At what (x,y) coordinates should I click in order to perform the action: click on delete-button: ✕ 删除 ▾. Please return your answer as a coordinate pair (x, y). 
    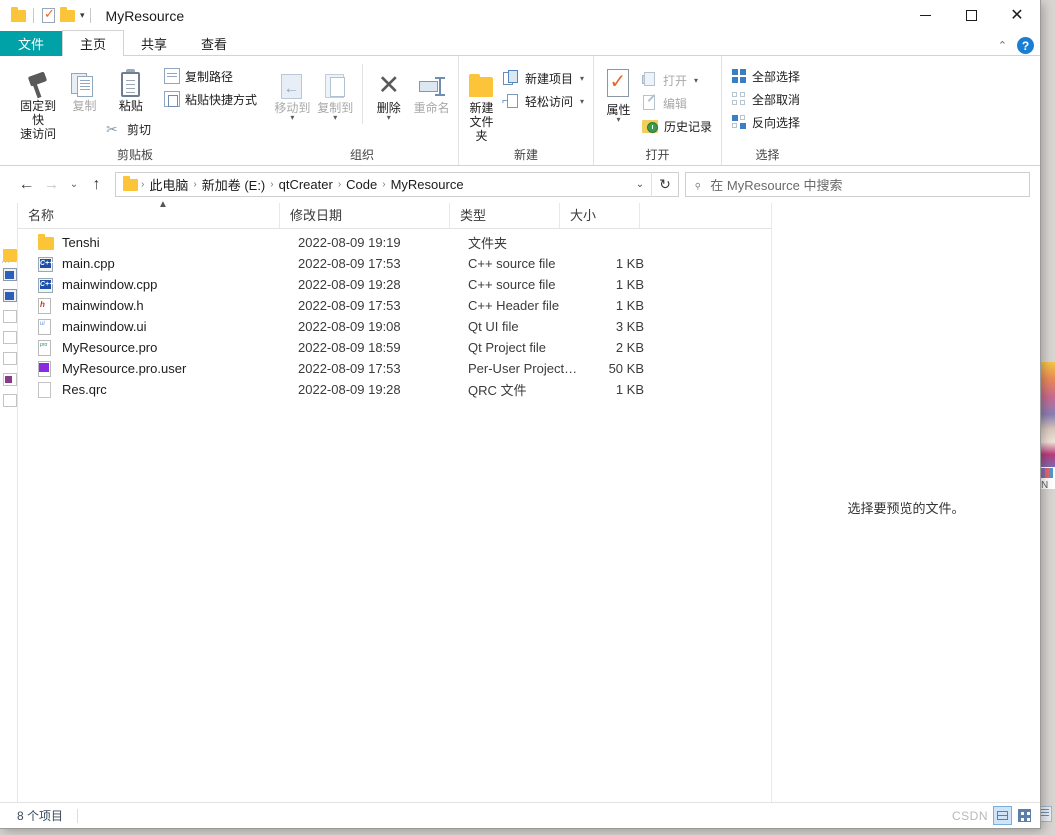
    Looking at the image, I should click on (388, 92).